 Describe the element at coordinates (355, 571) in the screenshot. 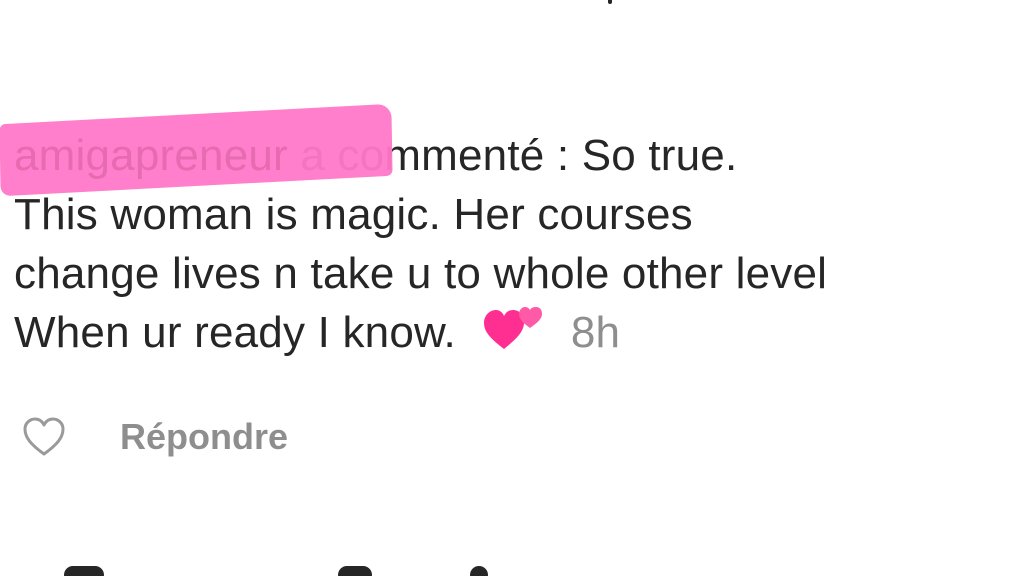

I see `next-comment-fragment-b` at that location.